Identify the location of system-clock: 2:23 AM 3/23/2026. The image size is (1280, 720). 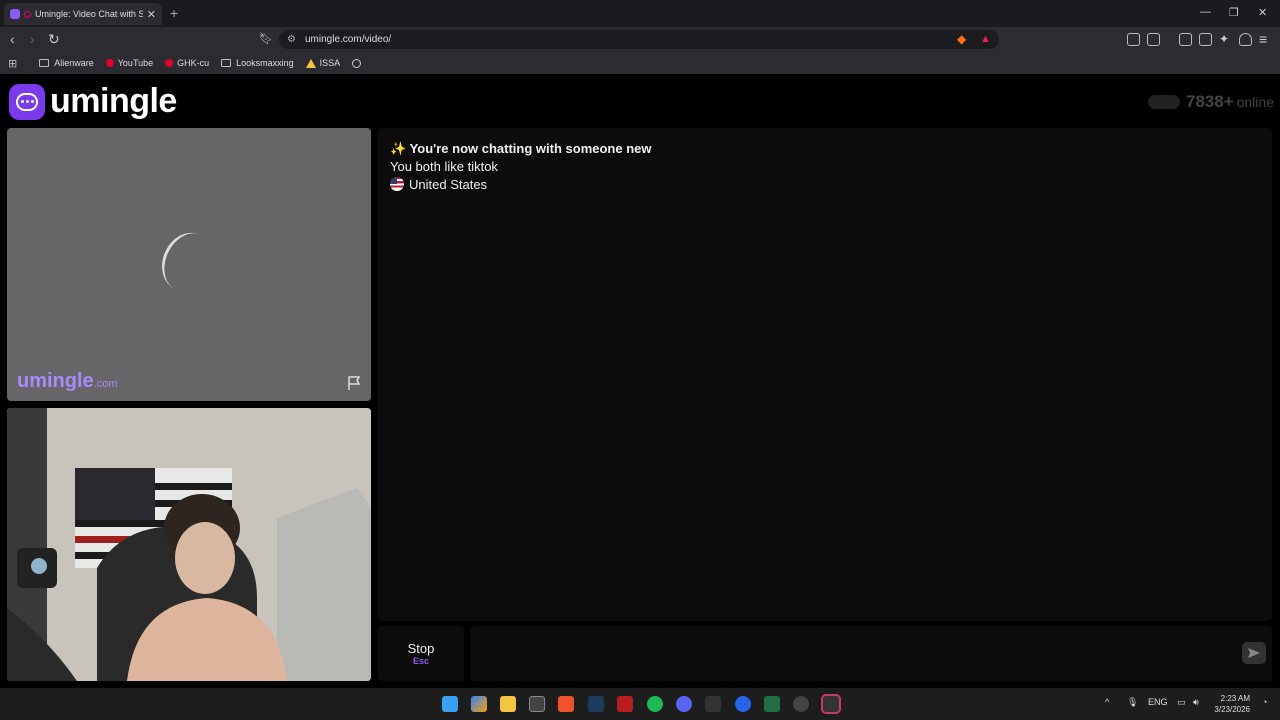
(1232, 704).